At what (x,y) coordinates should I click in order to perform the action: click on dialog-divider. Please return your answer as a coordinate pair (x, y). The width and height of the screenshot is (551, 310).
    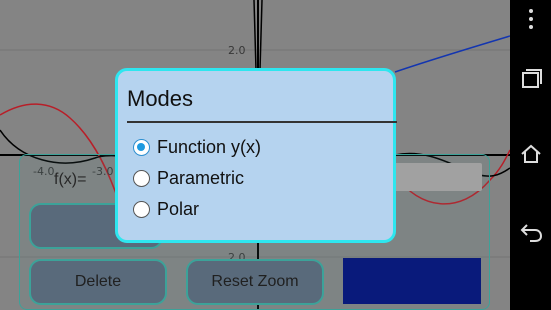
    Looking at the image, I should click on (262, 122).